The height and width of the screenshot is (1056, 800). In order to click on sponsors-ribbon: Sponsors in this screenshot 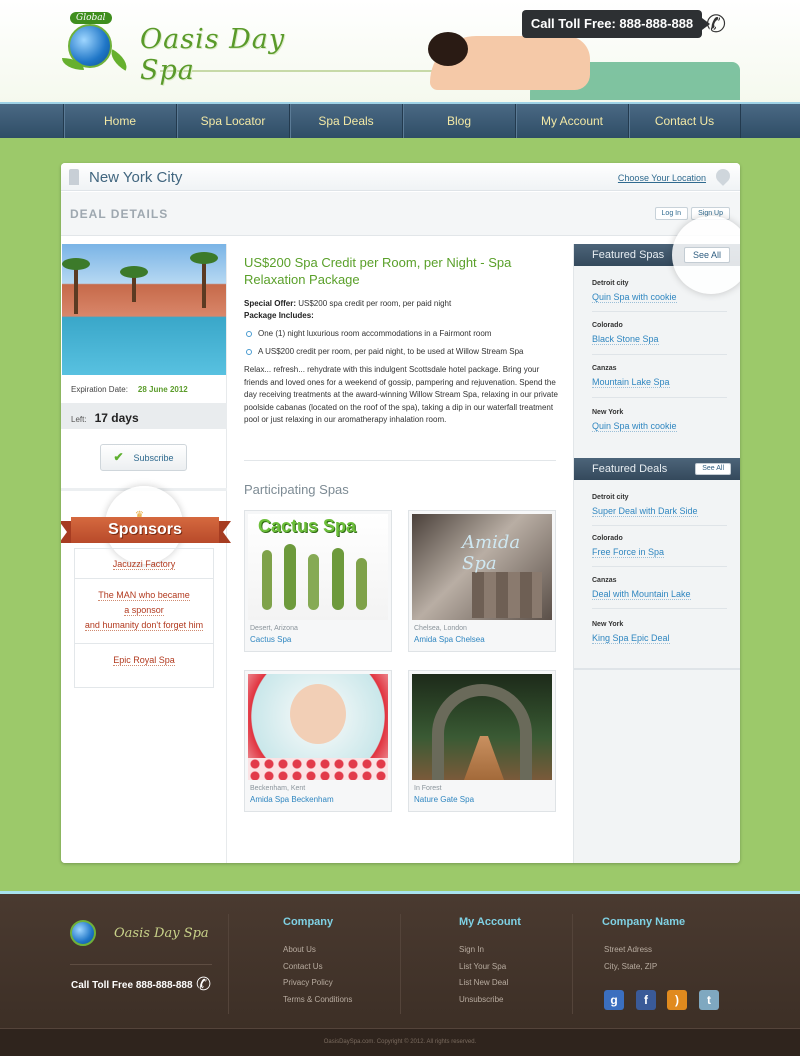, I will do `click(146, 530)`.